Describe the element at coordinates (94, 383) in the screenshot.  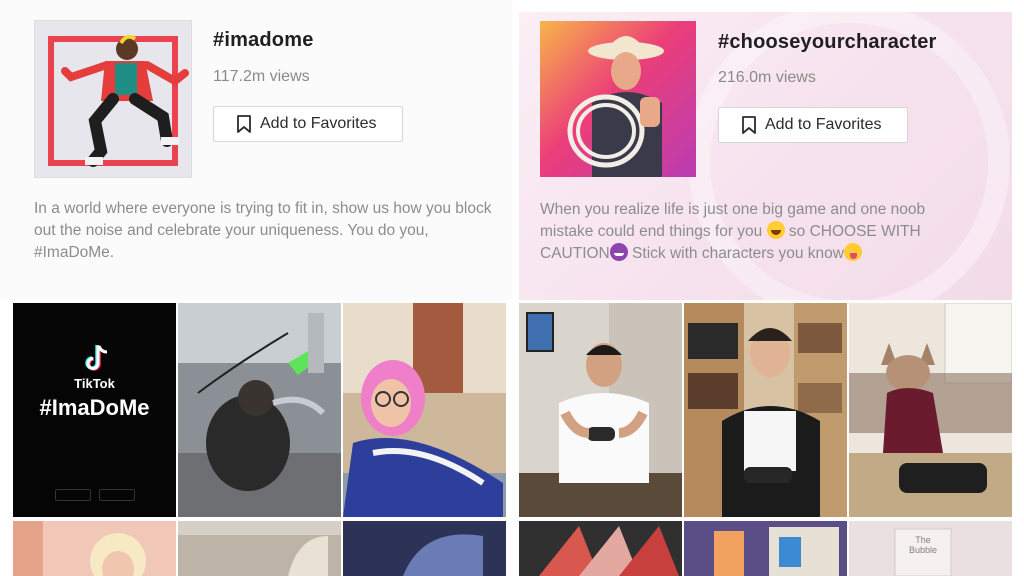
I see `tiktok-brand-name: TikTok` at that location.